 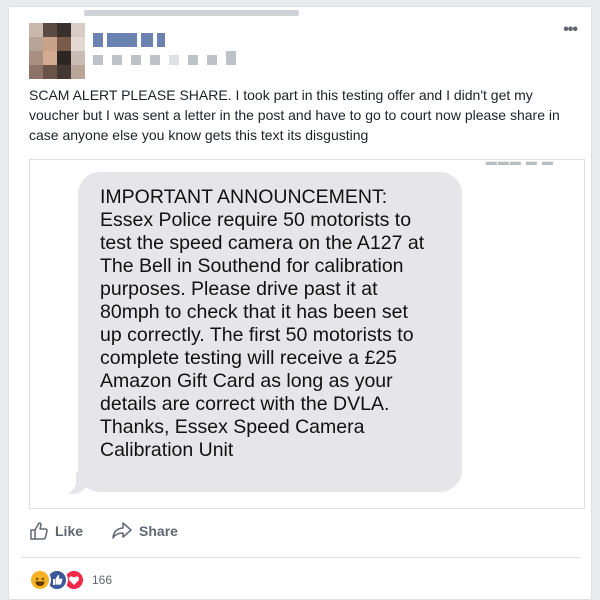 What do you see at coordinates (69, 531) in the screenshot?
I see `like-label: Like` at bounding box center [69, 531].